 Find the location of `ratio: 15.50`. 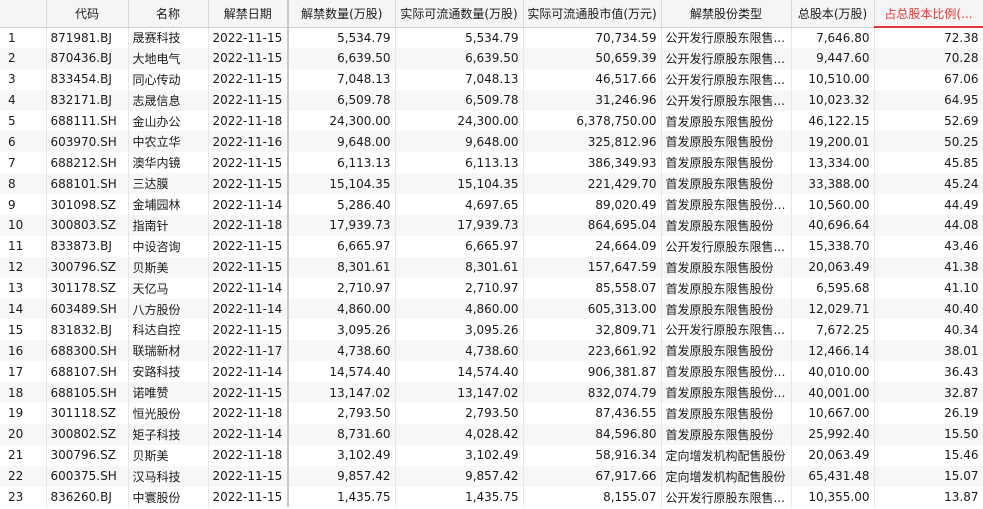

ratio: 15.50 is located at coordinates (928, 434).